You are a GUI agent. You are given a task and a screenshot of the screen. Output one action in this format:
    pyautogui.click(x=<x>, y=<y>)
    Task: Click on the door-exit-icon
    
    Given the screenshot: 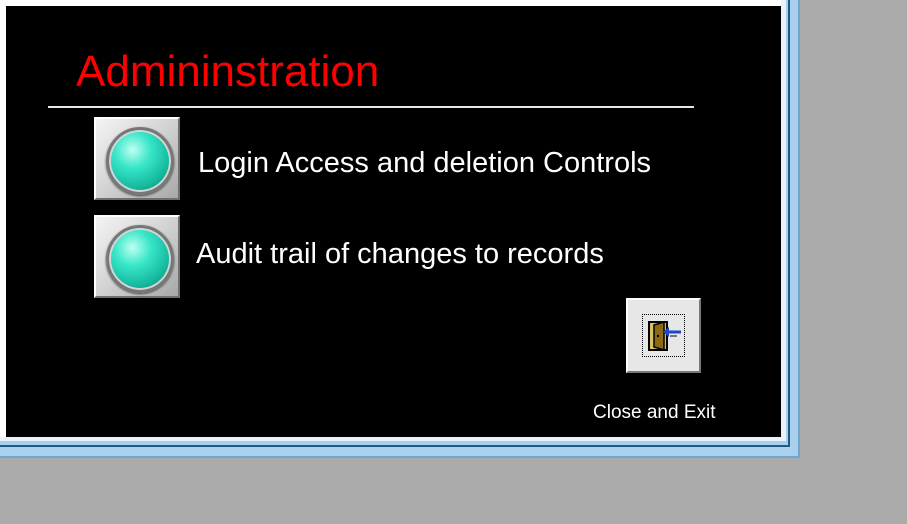 What is the action you would take?
    pyautogui.click(x=664, y=336)
    